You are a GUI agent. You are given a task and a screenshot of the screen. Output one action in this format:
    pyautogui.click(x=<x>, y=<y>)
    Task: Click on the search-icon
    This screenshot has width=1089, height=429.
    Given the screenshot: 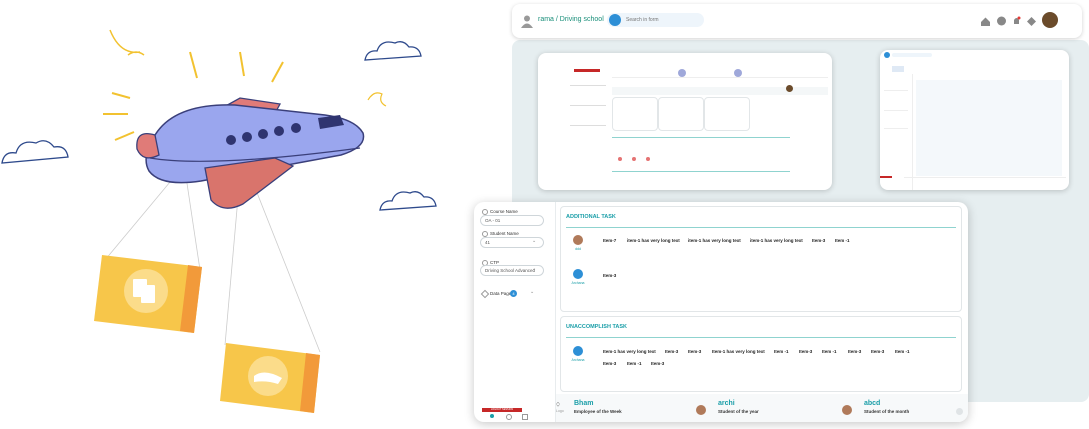 What is the action you would take?
    pyautogui.click(x=615, y=20)
    